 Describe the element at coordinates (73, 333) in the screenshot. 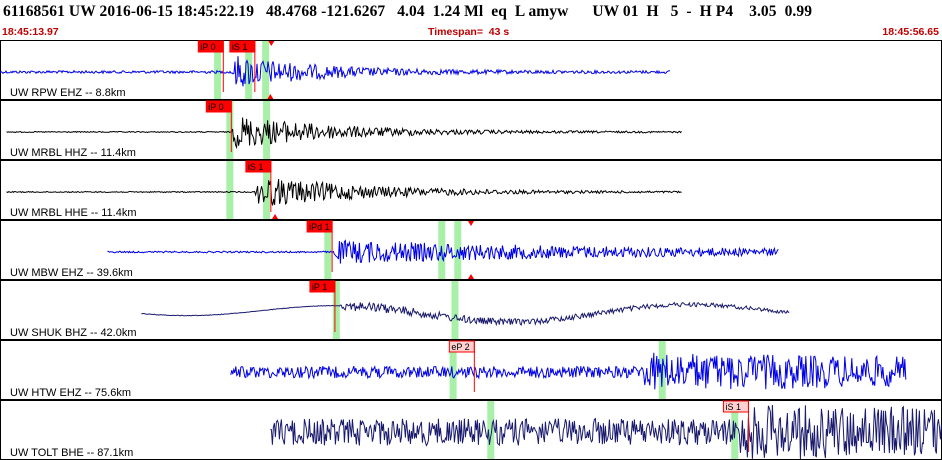

I see `station-label: UW SHUK BHZ -- 42.0km` at that location.